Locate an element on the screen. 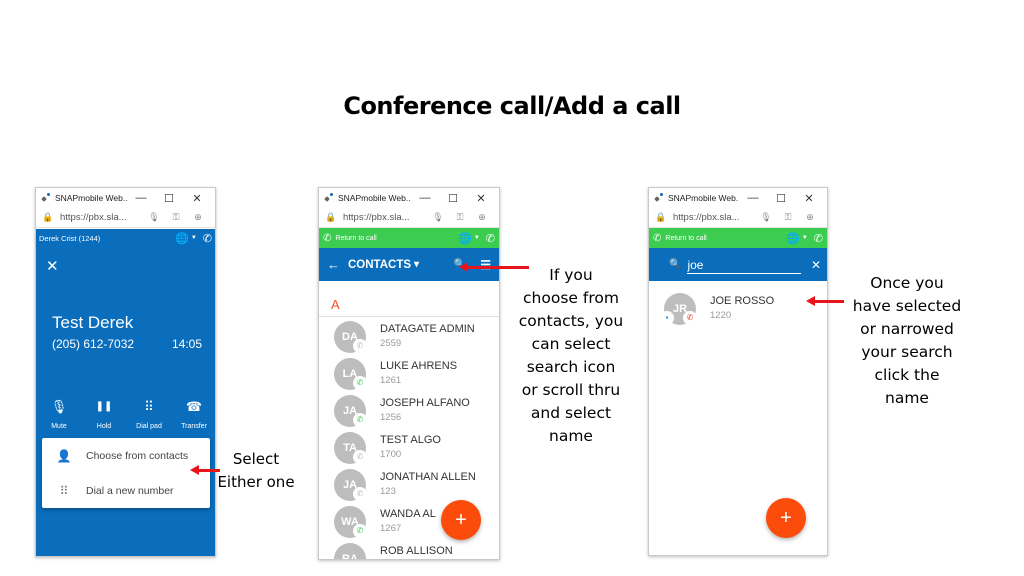 This screenshot has width=1024, height=576. pause-icon: ❚❚ is located at coordinates (104, 406).